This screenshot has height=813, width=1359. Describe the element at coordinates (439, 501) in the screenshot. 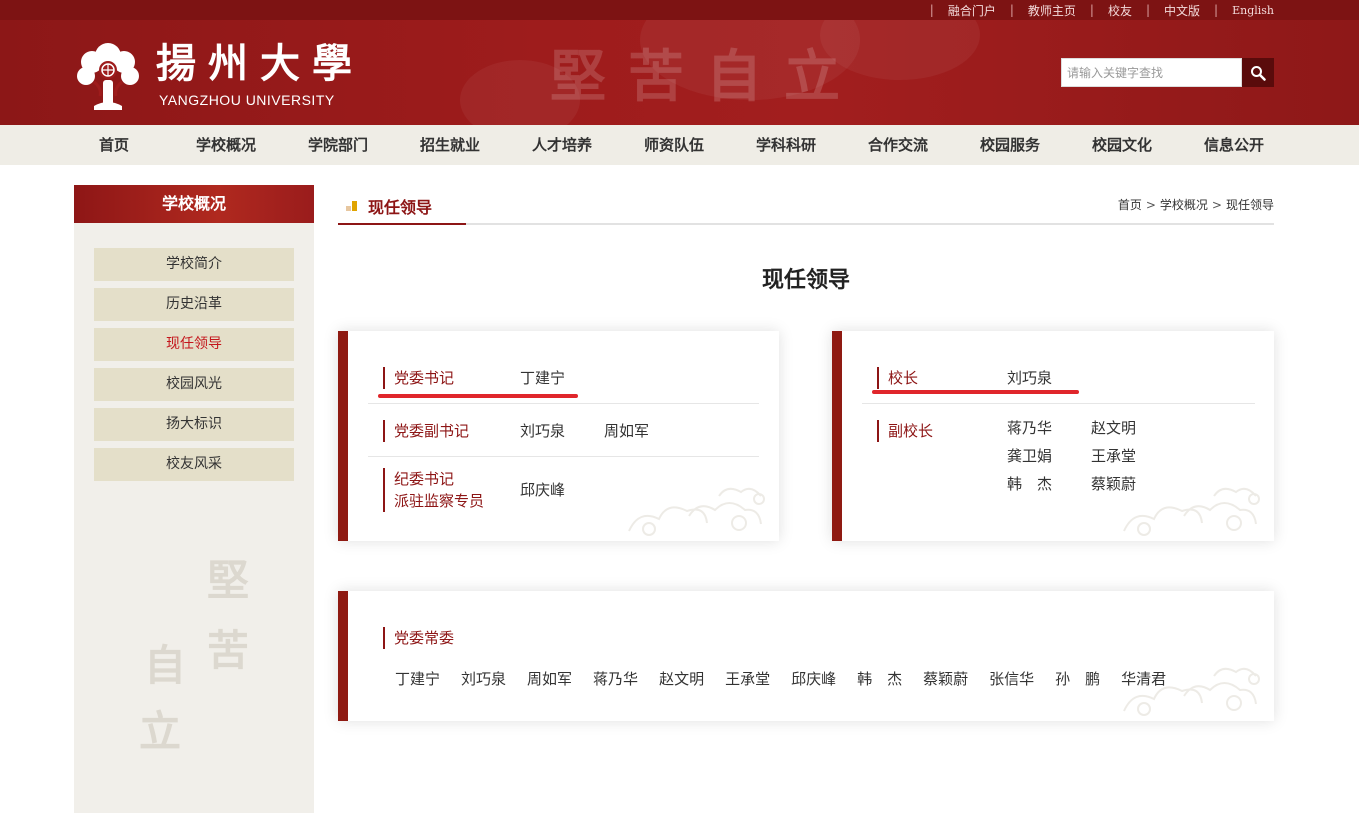

I see `role-label-line: 派驻监察专员` at that location.